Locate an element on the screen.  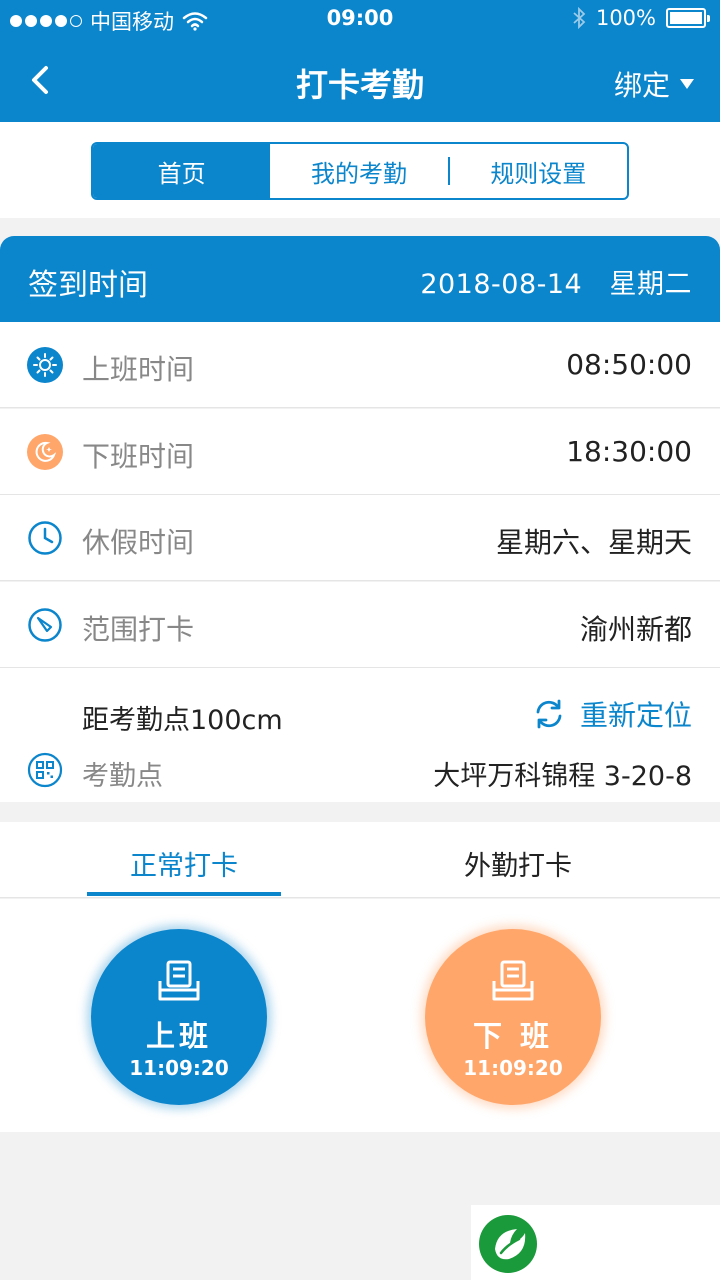
row-label: 范围打卡 is located at coordinates (138, 629).